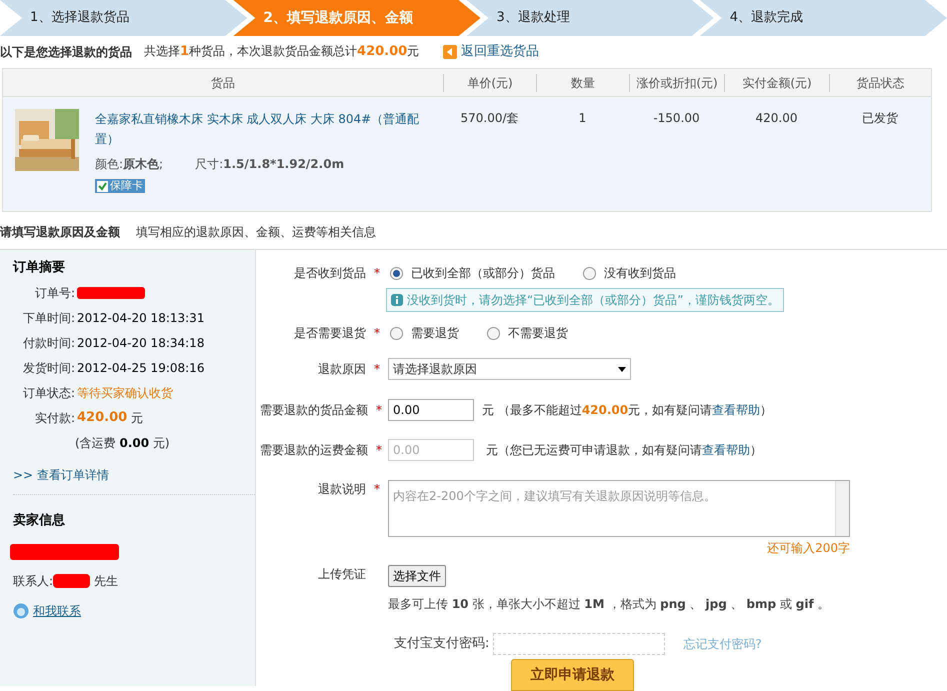 The width and height of the screenshot is (947, 691). Describe the element at coordinates (106, 581) in the screenshot. I see `contact-title: 先生` at that location.